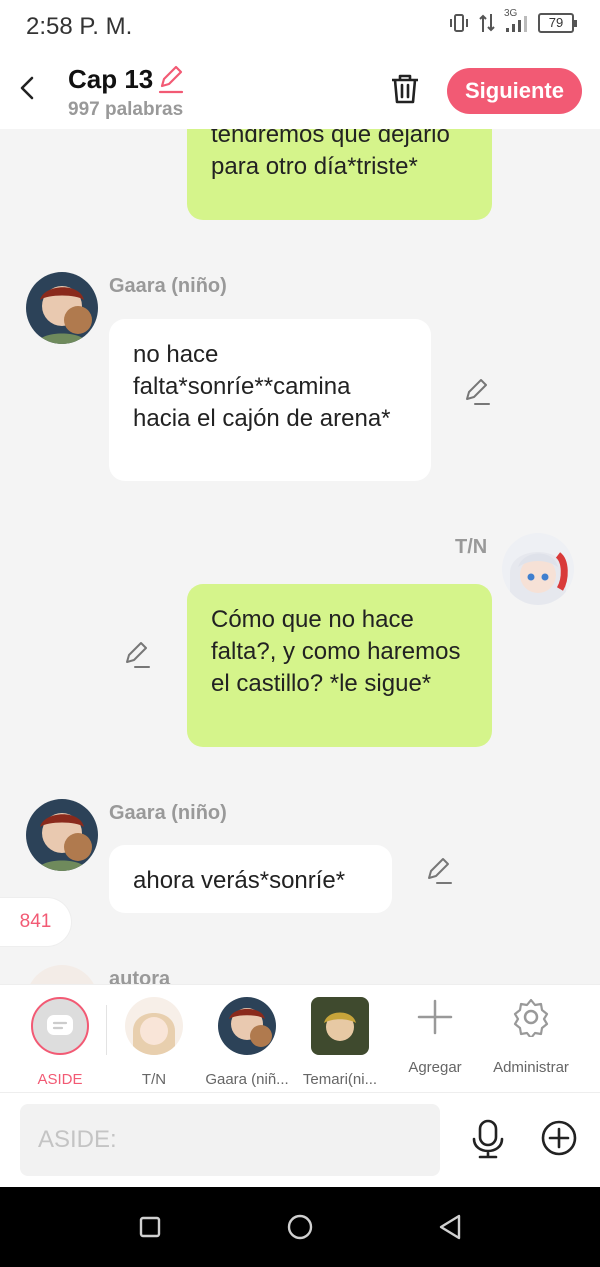  What do you see at coordinates (171, 79) in the screenshot?
I see `edit-title-icon` at bounding box center [171, 79].